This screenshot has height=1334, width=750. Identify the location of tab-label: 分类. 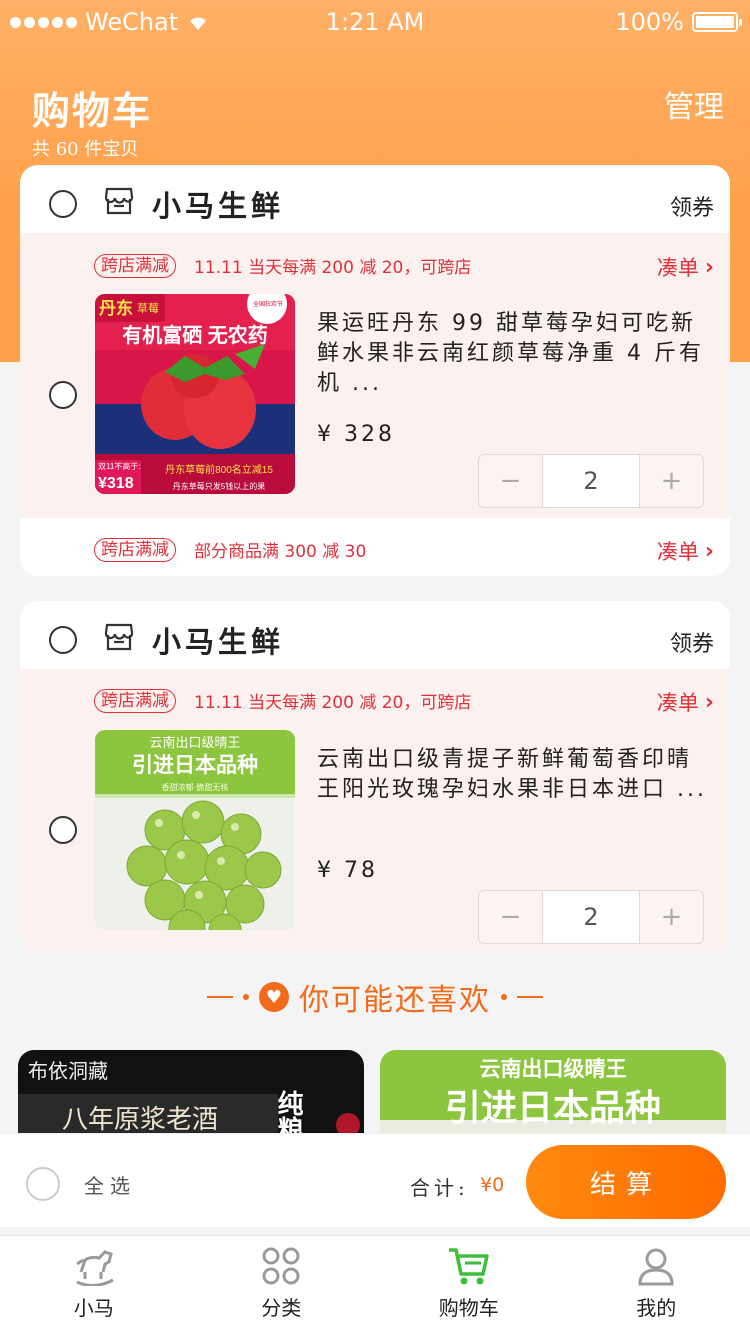
(281, 1308).